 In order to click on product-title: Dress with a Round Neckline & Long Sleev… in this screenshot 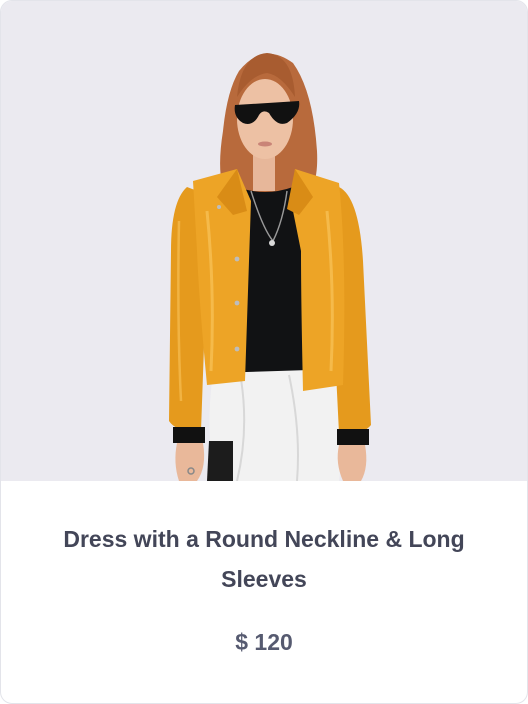, I will do `click(264, 559)`.